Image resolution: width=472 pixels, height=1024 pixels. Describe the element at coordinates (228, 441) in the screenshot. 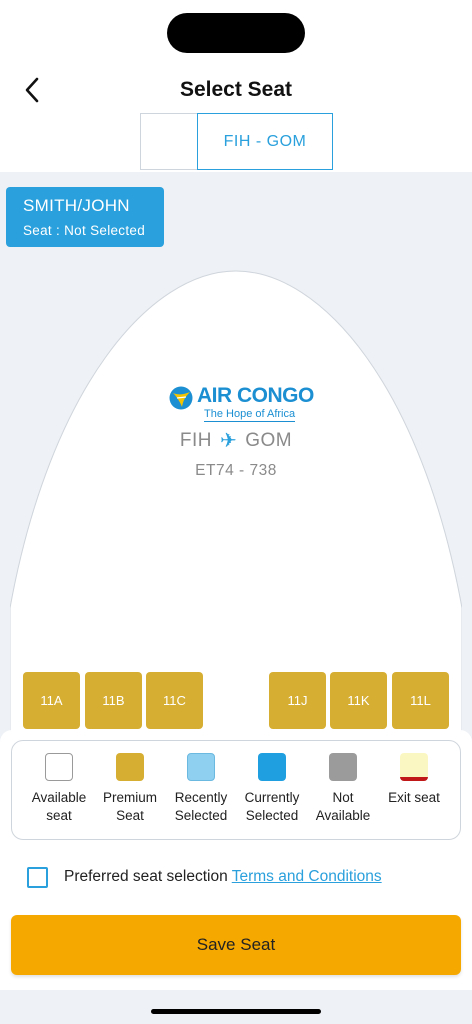

I see `airplane-icon: ✈` at that location.